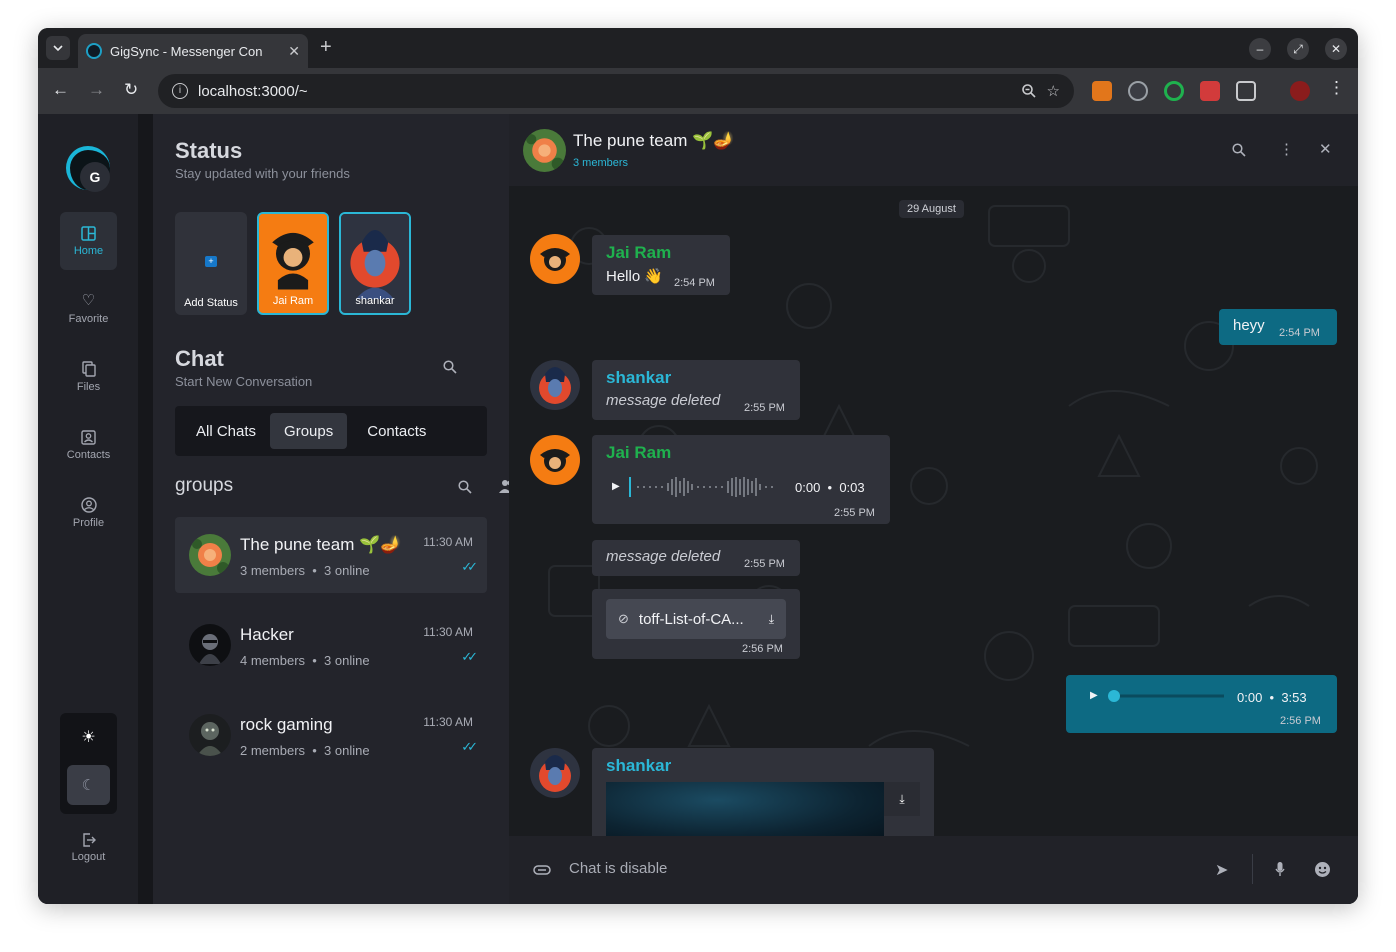  Describe the element at coordinates (58, 48) in the screenshot. I see `tab-search-button` at that location.